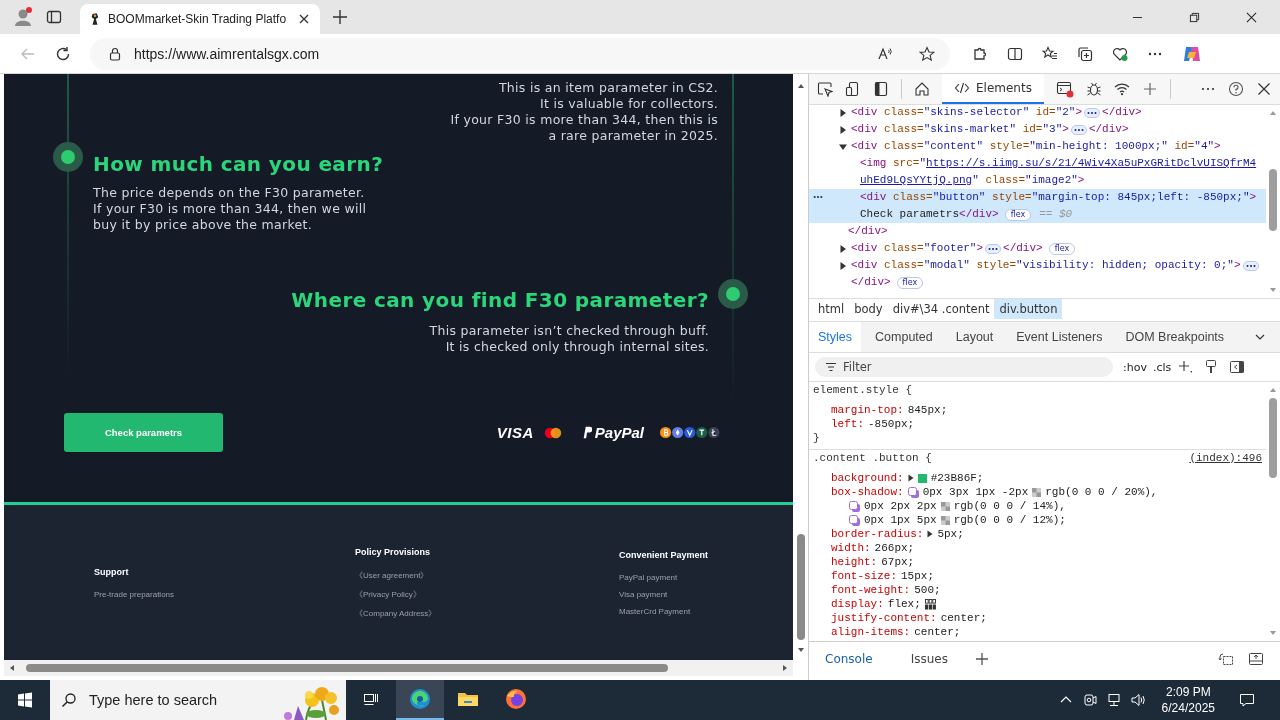  What do you see at coordinates (843, 146) in the screenshot?
I see `collapse-icon` at bounding box center [843, 146].